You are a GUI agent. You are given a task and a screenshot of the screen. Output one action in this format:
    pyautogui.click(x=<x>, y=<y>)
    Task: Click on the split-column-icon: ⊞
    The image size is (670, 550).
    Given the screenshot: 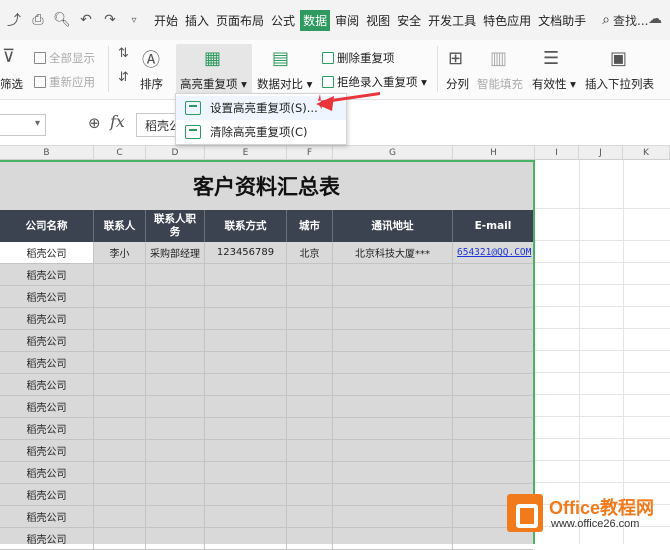 What is the action you would take?
    pyautogui.click(x=455, y=58)
    